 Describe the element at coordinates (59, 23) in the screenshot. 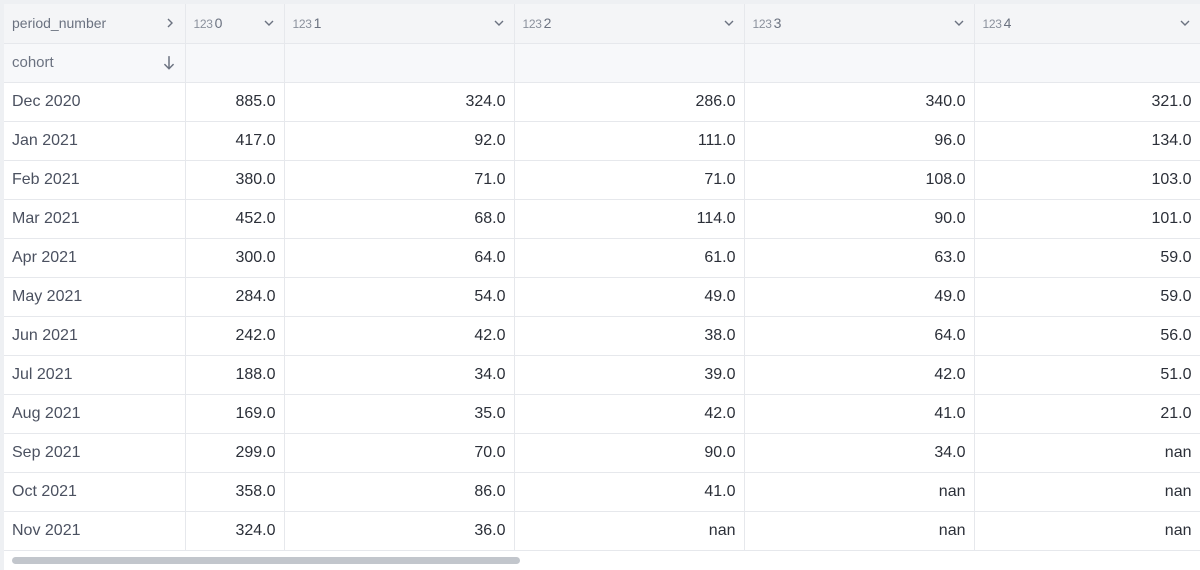

I see `index-column-label: period_number` at that location.